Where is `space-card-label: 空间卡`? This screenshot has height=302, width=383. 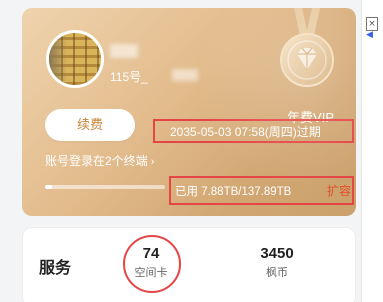 space-card-label: 空间卡 is located at coordinates (151, 273).